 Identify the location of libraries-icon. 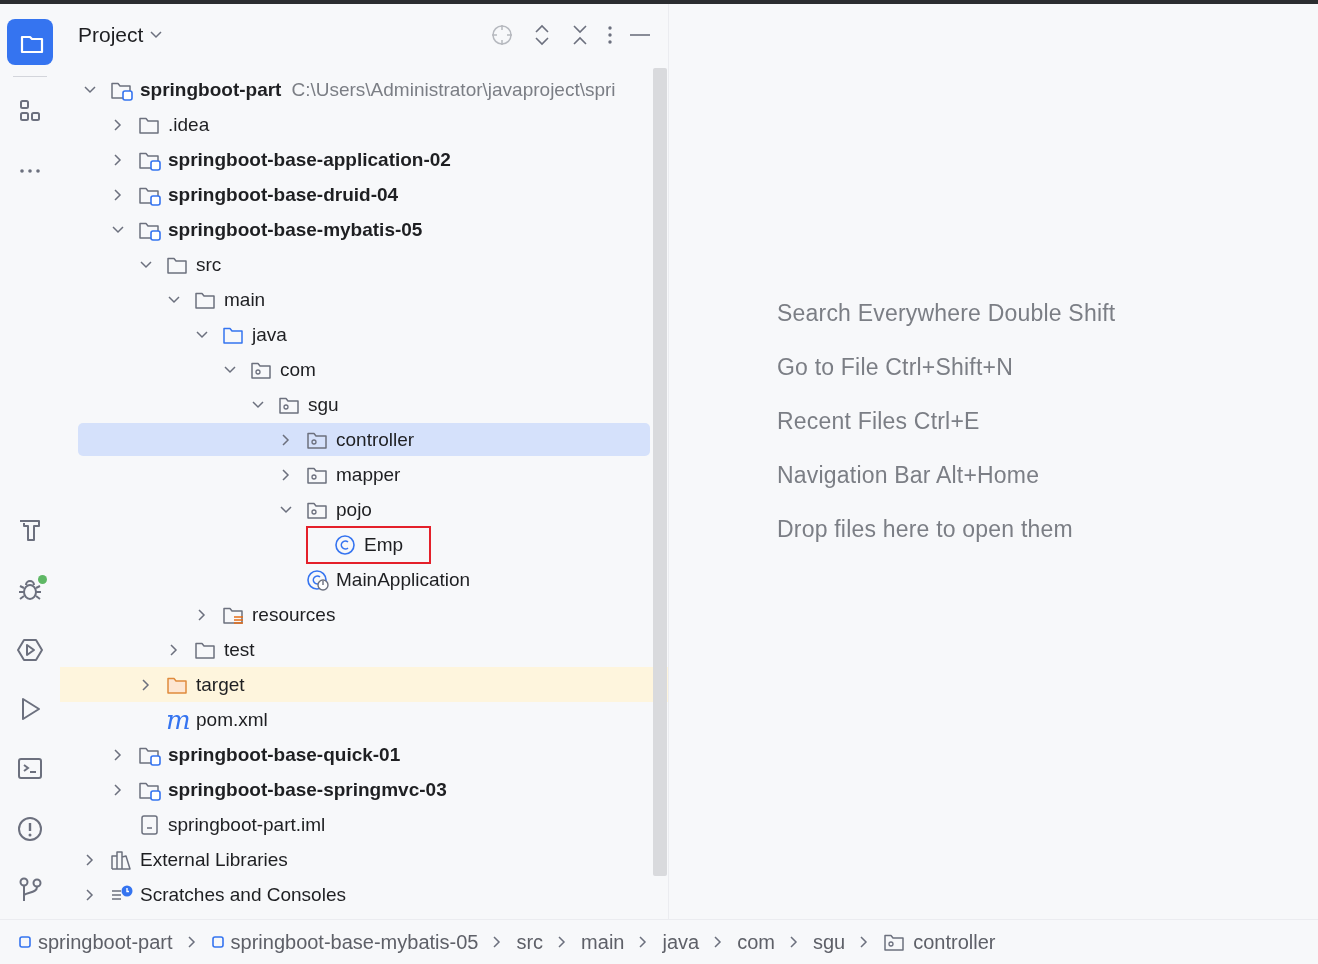
(122, 859).